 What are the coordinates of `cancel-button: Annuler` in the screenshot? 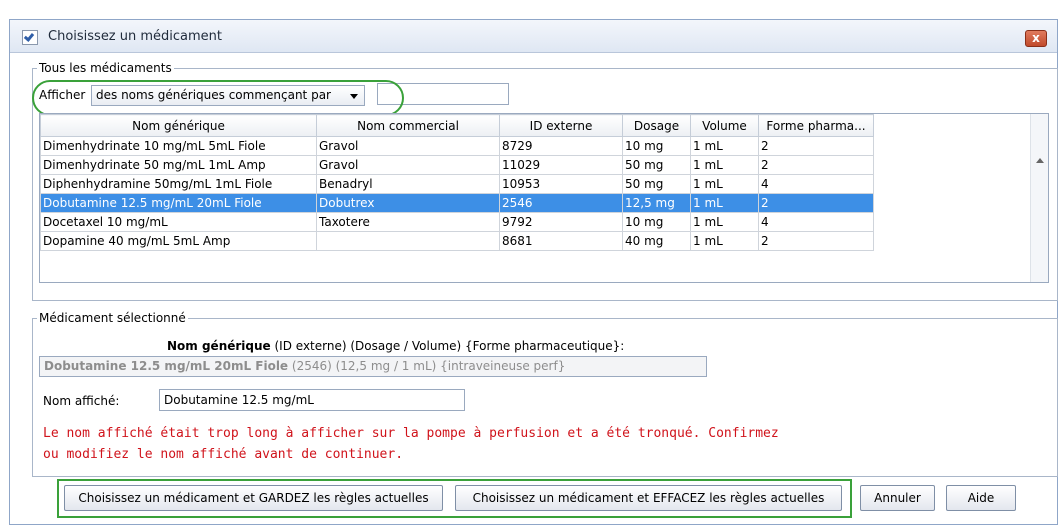 It's located at (897, 498).